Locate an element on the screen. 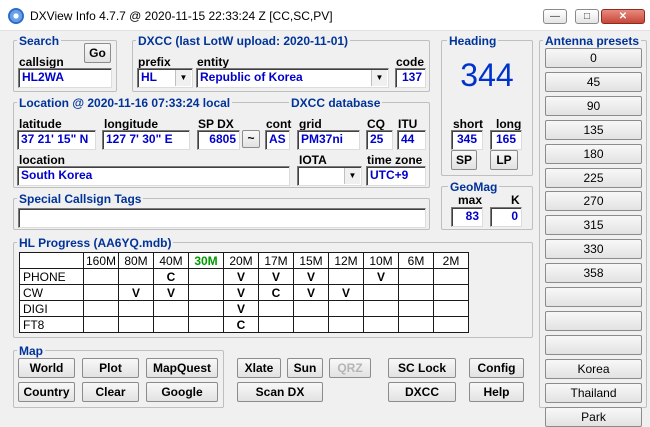 The height and width of the screenshot is (427, 650). long-path-field: 165 is located at coordinates (506, 140).